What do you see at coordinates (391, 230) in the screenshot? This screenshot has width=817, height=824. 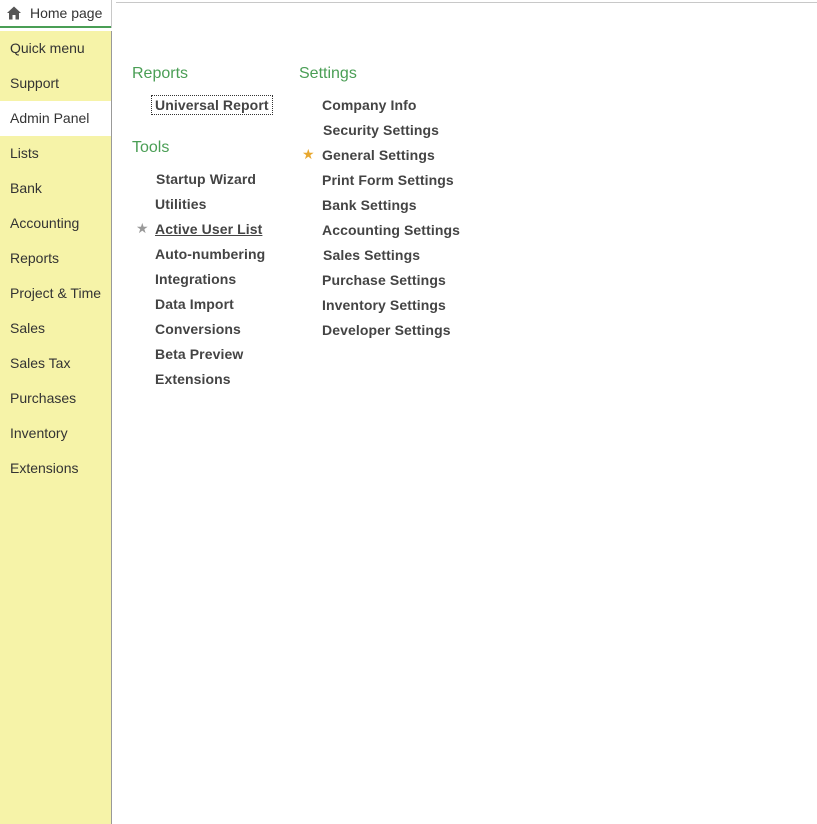 I see `link-accounting-settings: Accounting Settings` at bounding box center [391, 230].